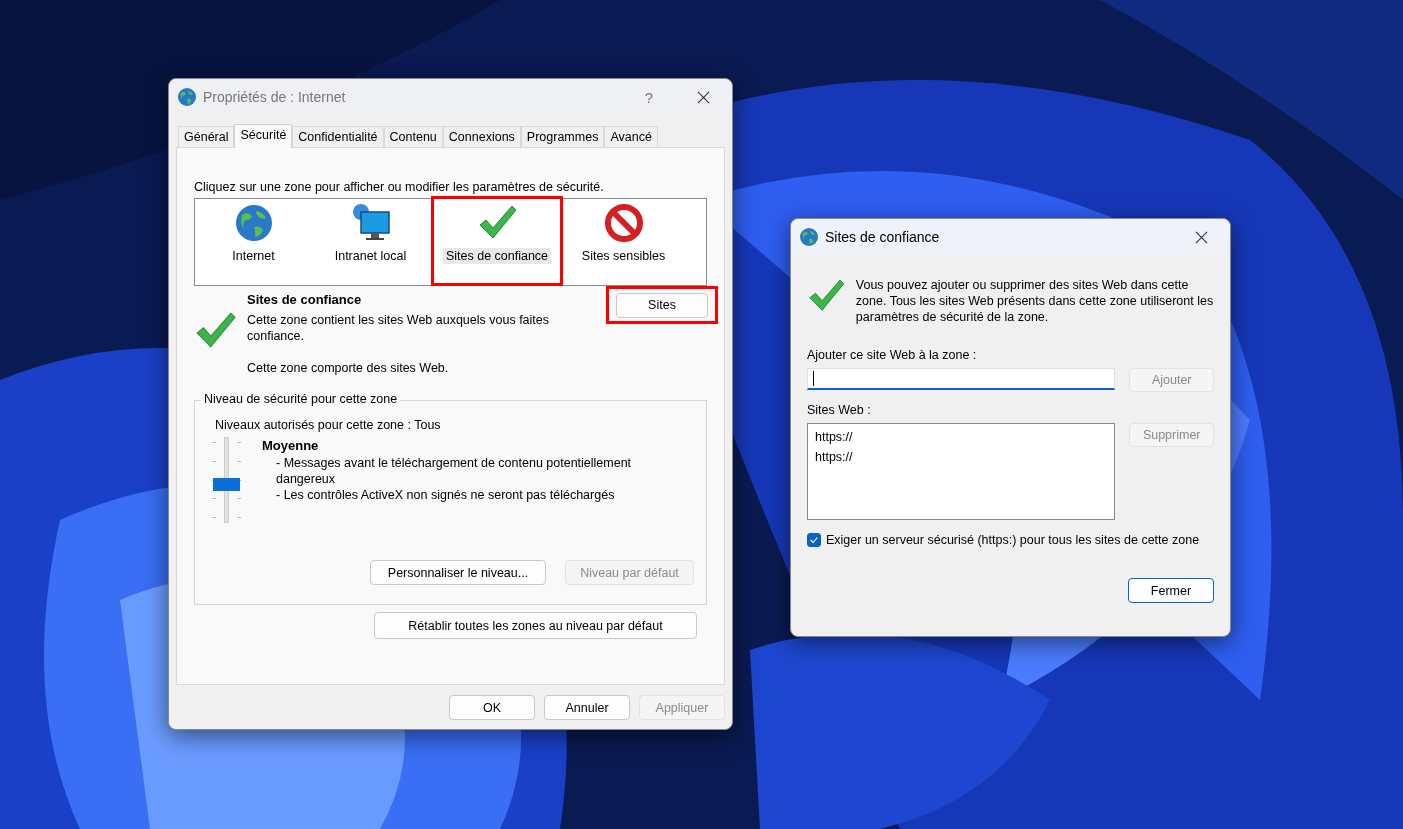  What do you see at coordinates (587, 707) in the screenshot?
I see `dialog-button: Annuler` at bounding box center [587, 707].